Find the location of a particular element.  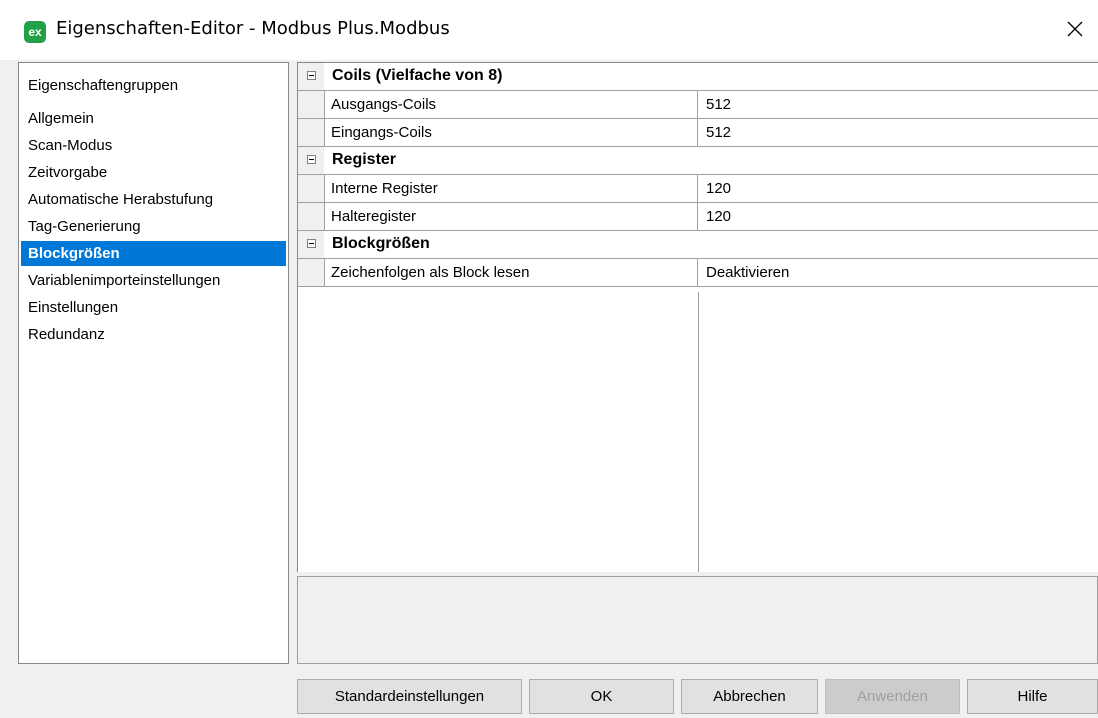

sidebar-item-einstellungen: Einstellungen is located at coordinates (153, 307).